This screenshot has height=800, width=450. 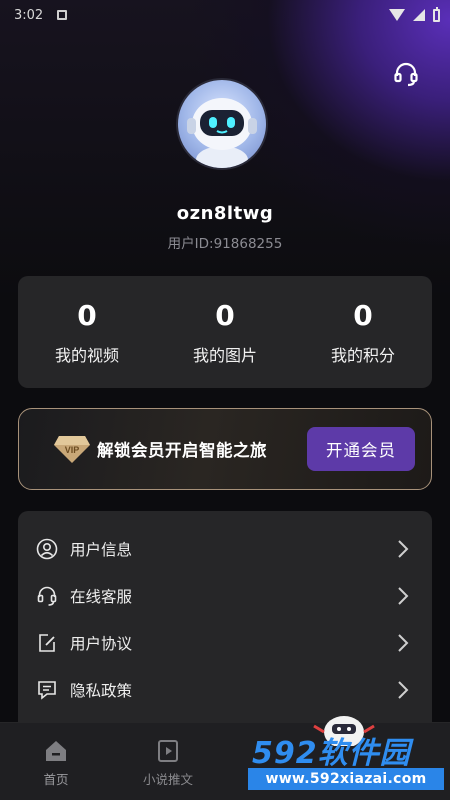 I want to click on tab-label: 小说推文, so click(x=167, y=779).